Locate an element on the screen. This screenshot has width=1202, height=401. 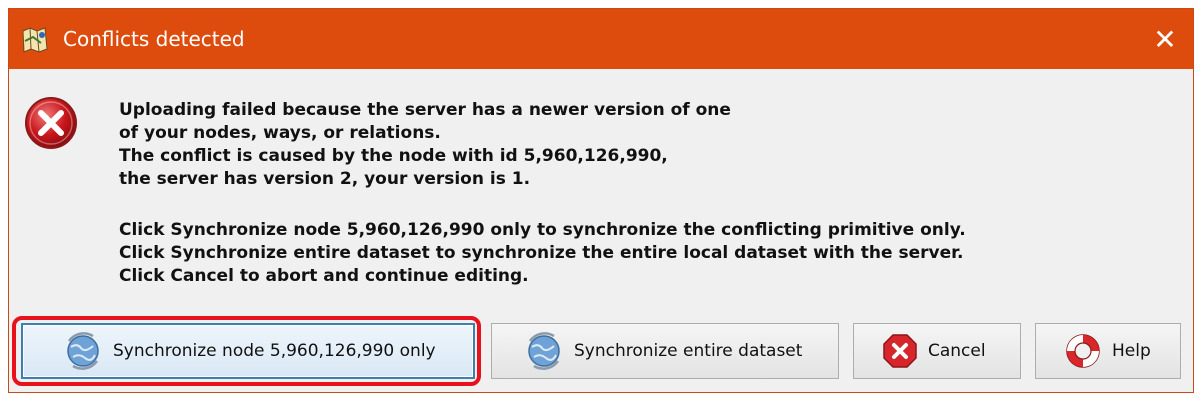
synchronize-node-label: Synchronize node 5,960,126,990 only is located at coordinates (274, 351).